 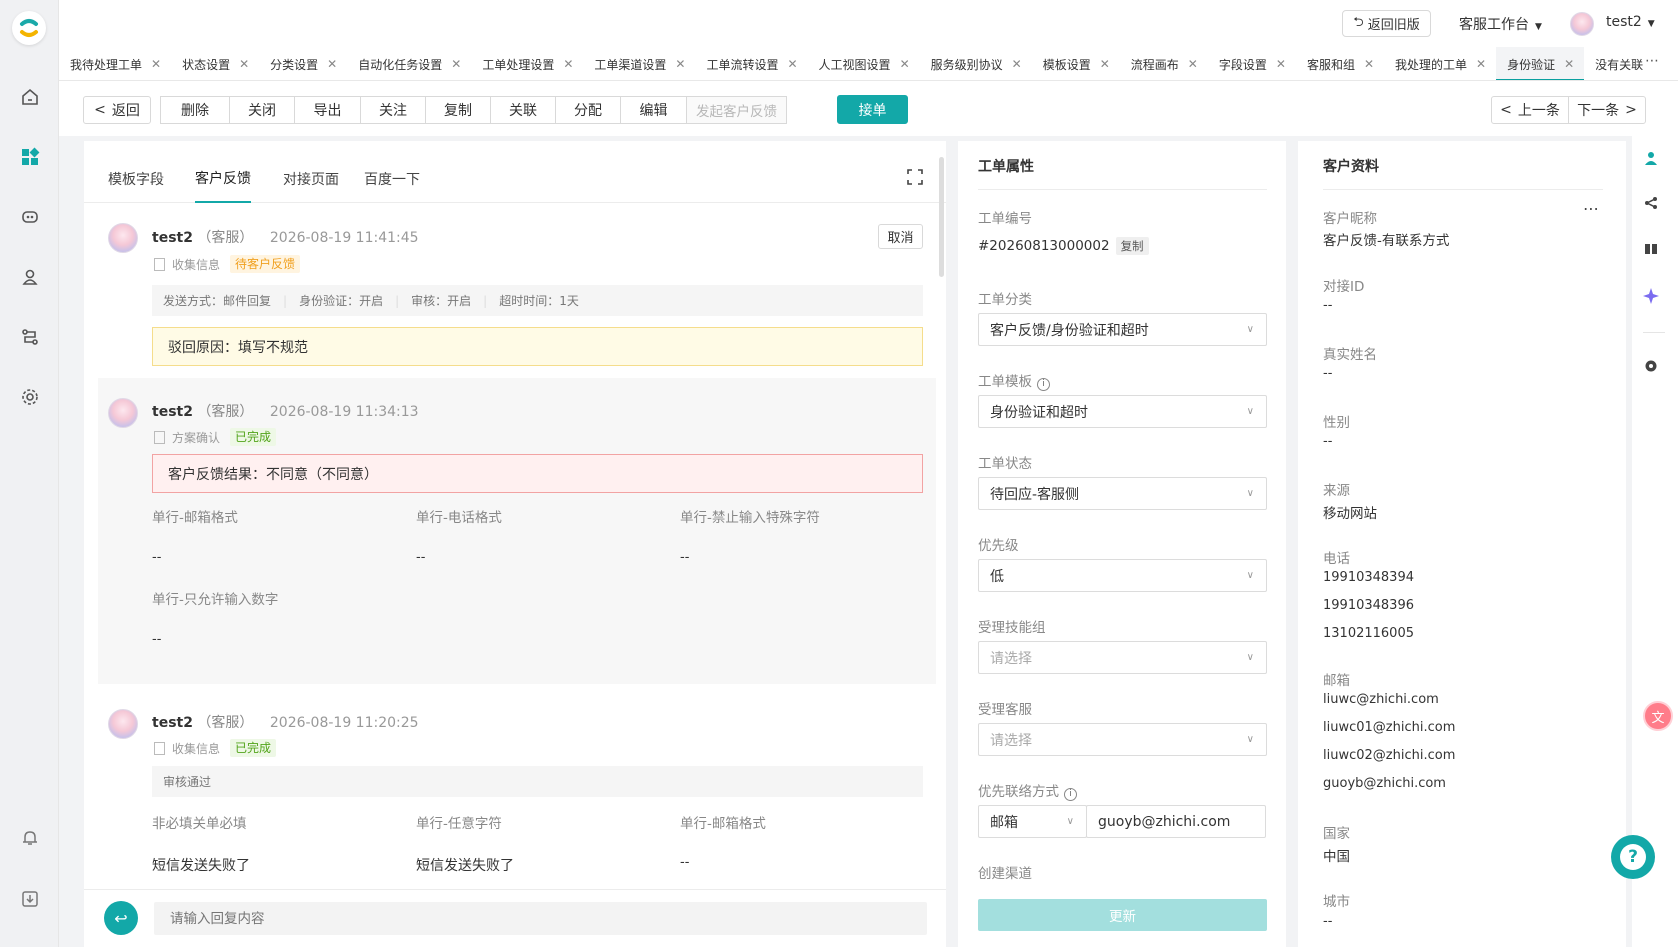 What do you see at coordinates (1122, 739) in the screenshot?
I see `agent-select: 请选择 ∨` at bounding box center [1122, 739].